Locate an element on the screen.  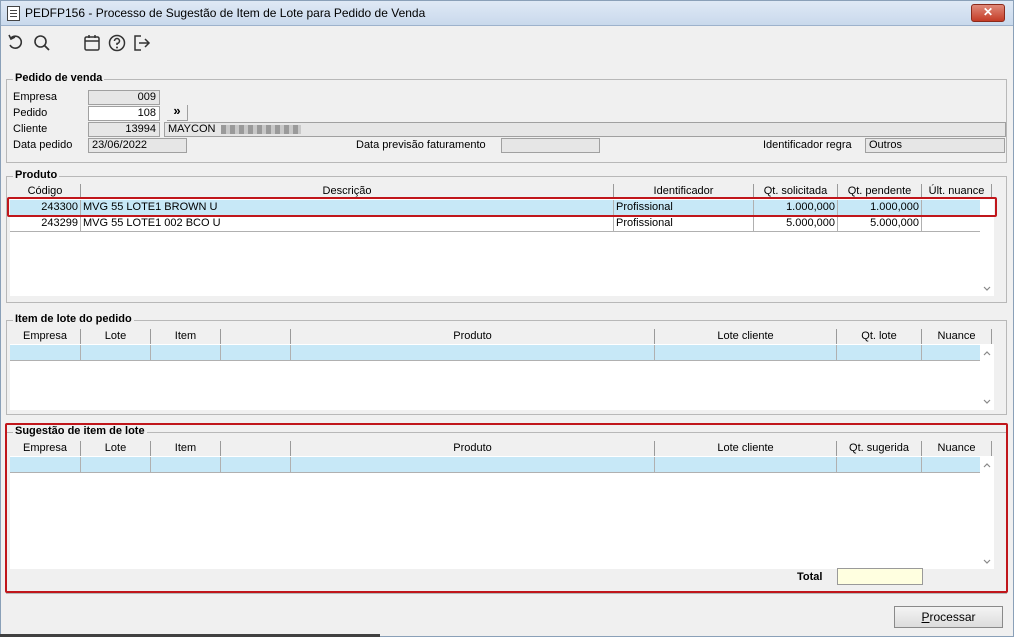
identificador-regra-field: Outros is located at coordinates (935, 145).